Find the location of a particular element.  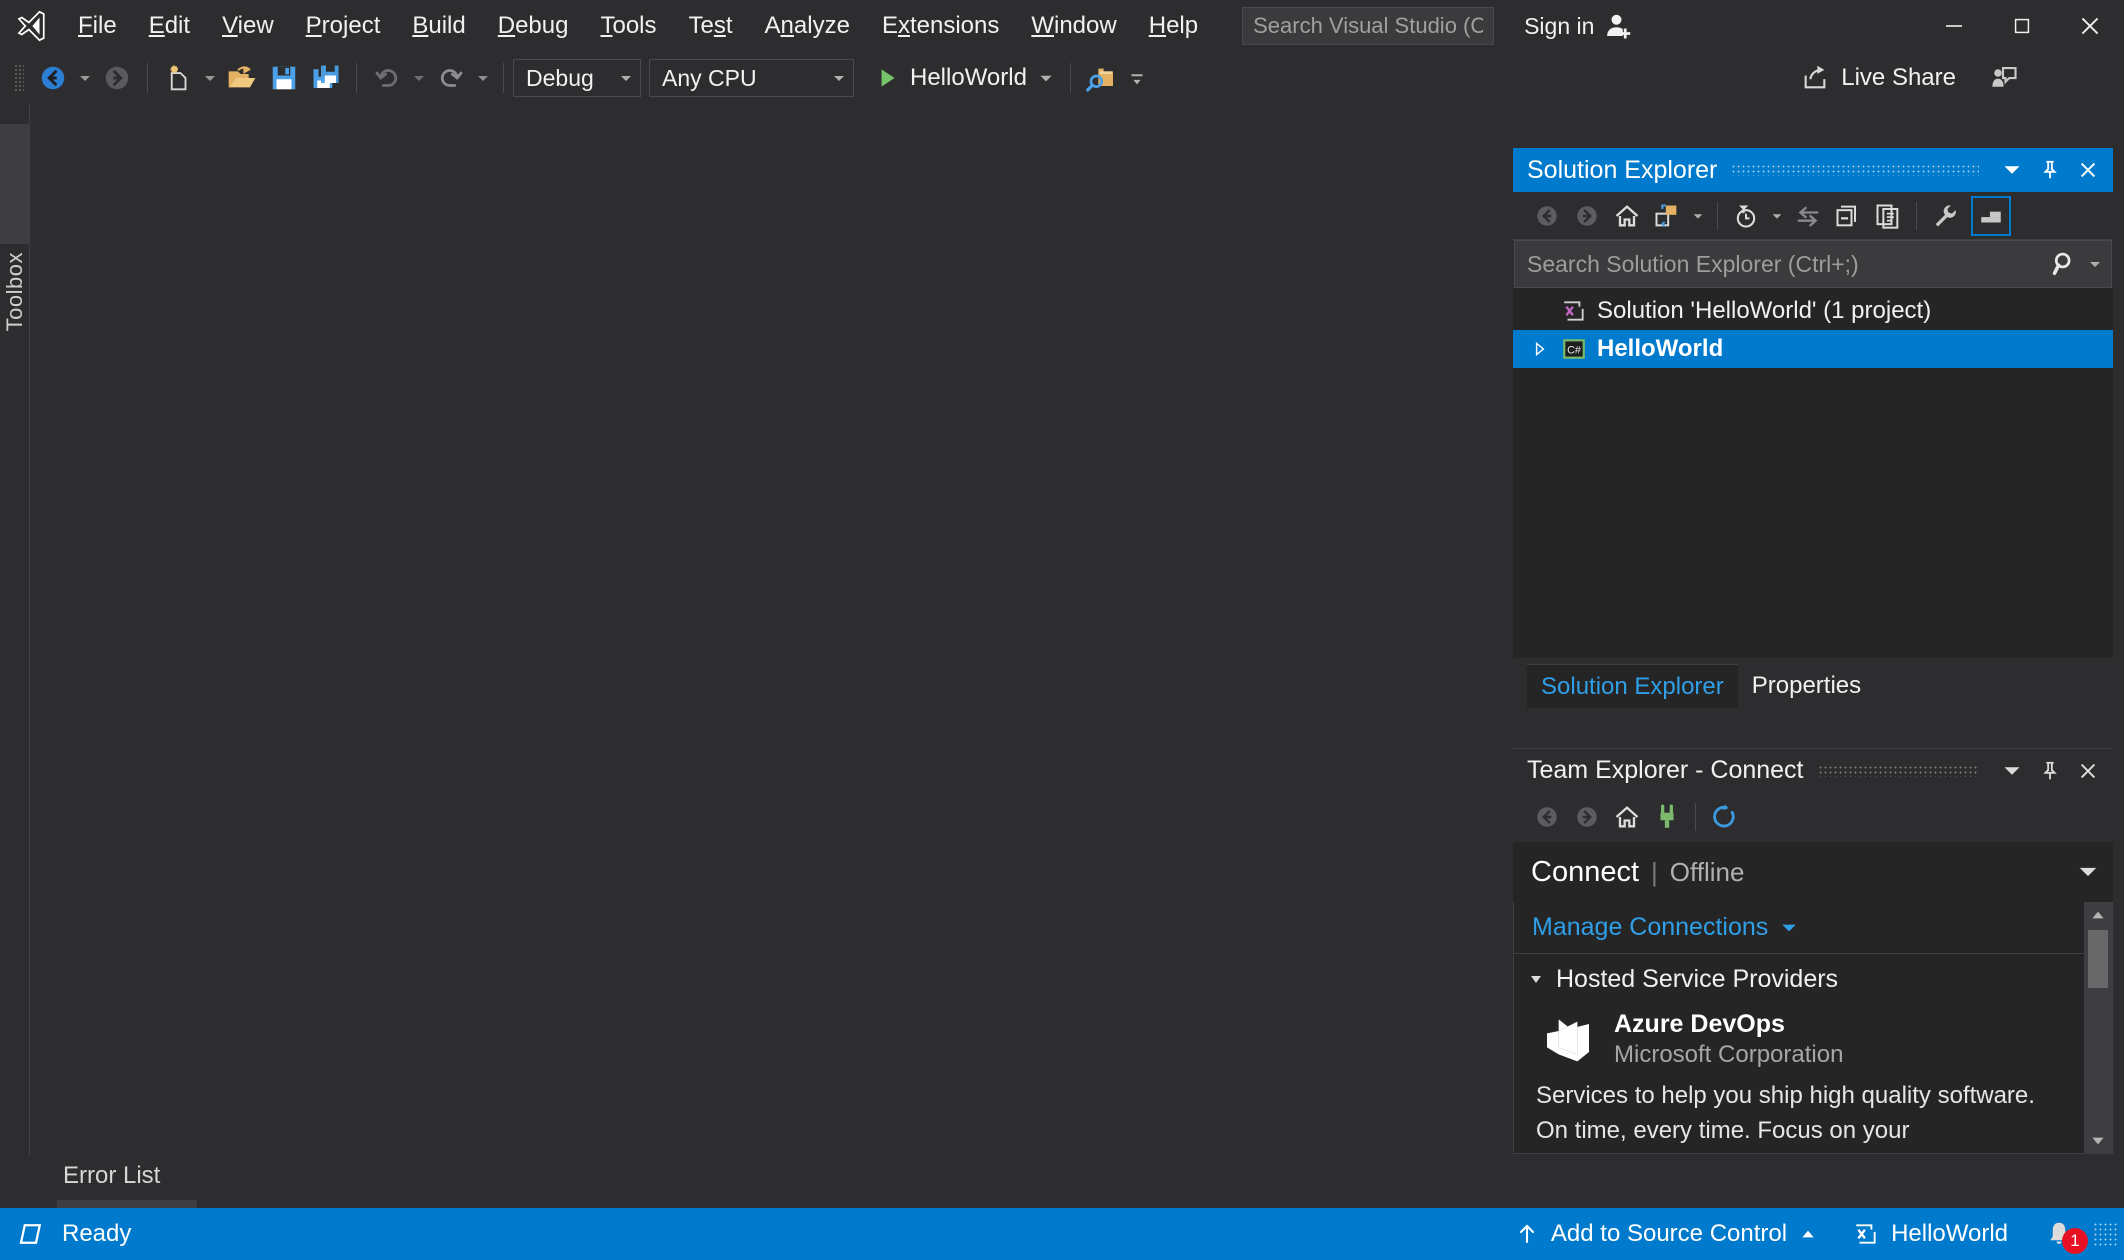

toolbar-overflow-icon is located at coordinates (1137, 78).